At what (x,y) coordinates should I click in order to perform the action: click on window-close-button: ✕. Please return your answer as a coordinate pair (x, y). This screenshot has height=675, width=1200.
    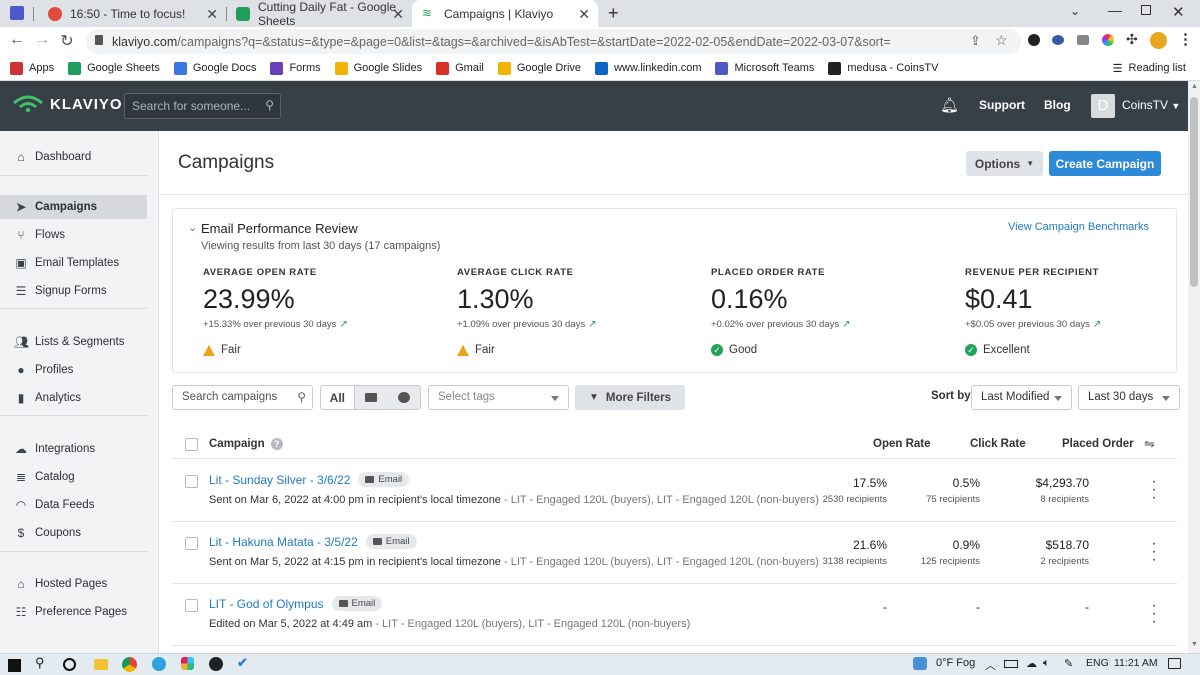
    Looking at the image, I should click on (1178, 12).